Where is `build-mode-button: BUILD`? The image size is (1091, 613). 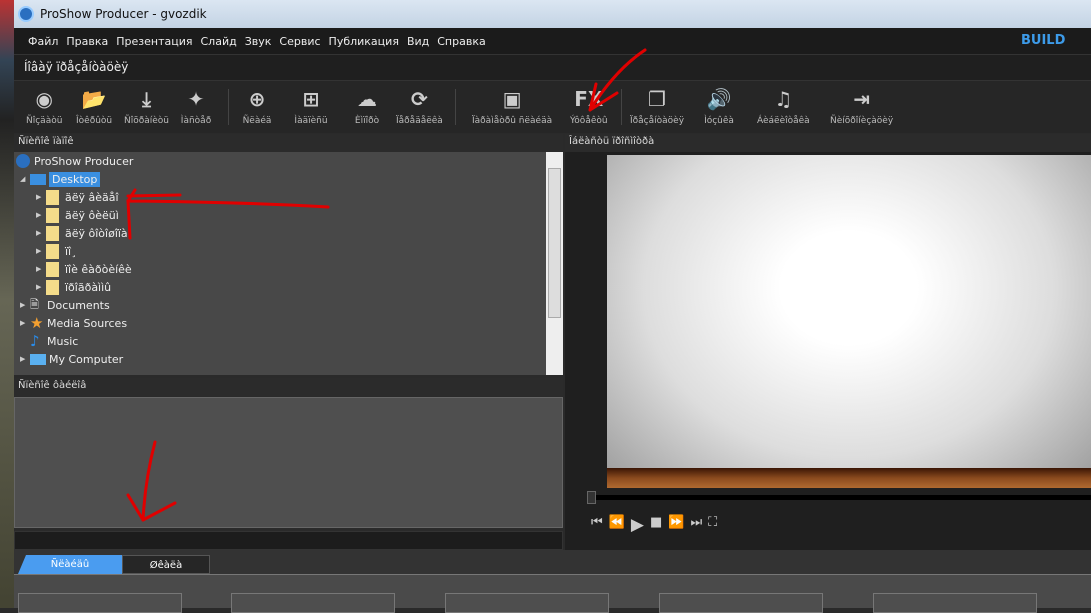 build-mode-button: BUILD is located at coordinates (1043, 40).